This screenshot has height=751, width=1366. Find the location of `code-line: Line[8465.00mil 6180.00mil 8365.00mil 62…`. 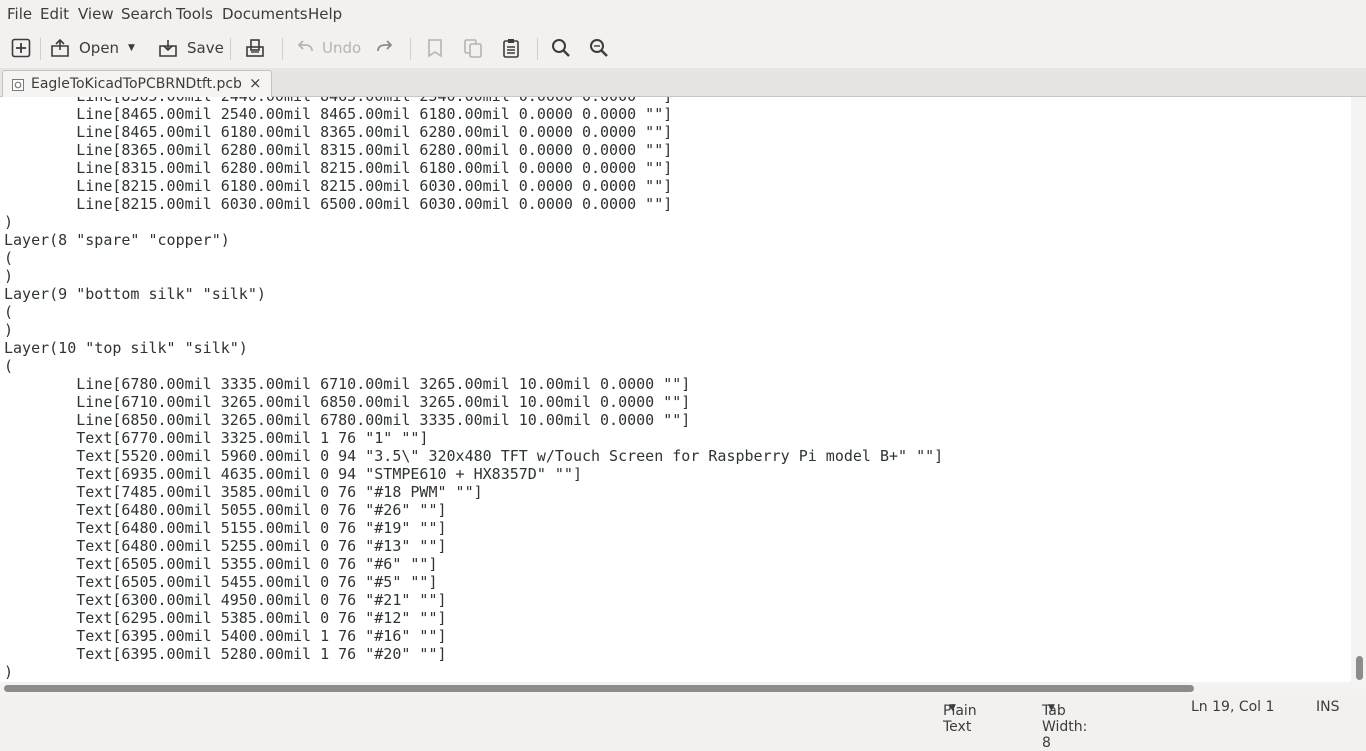

code-line: Line[8465.00mil 6180.00mil 8365.00mil 62… is located at coordinates (338, 132).